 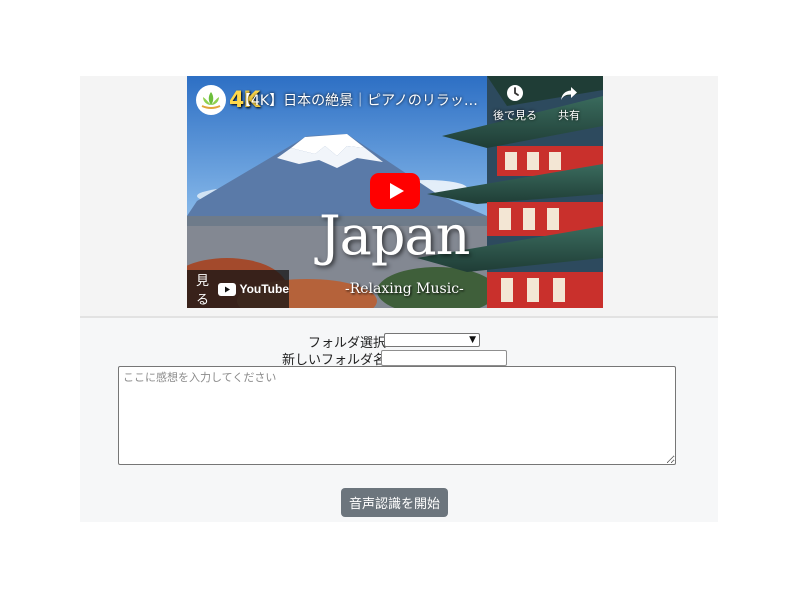 I want to click on new-folder-input, so click(x=444, y=358).